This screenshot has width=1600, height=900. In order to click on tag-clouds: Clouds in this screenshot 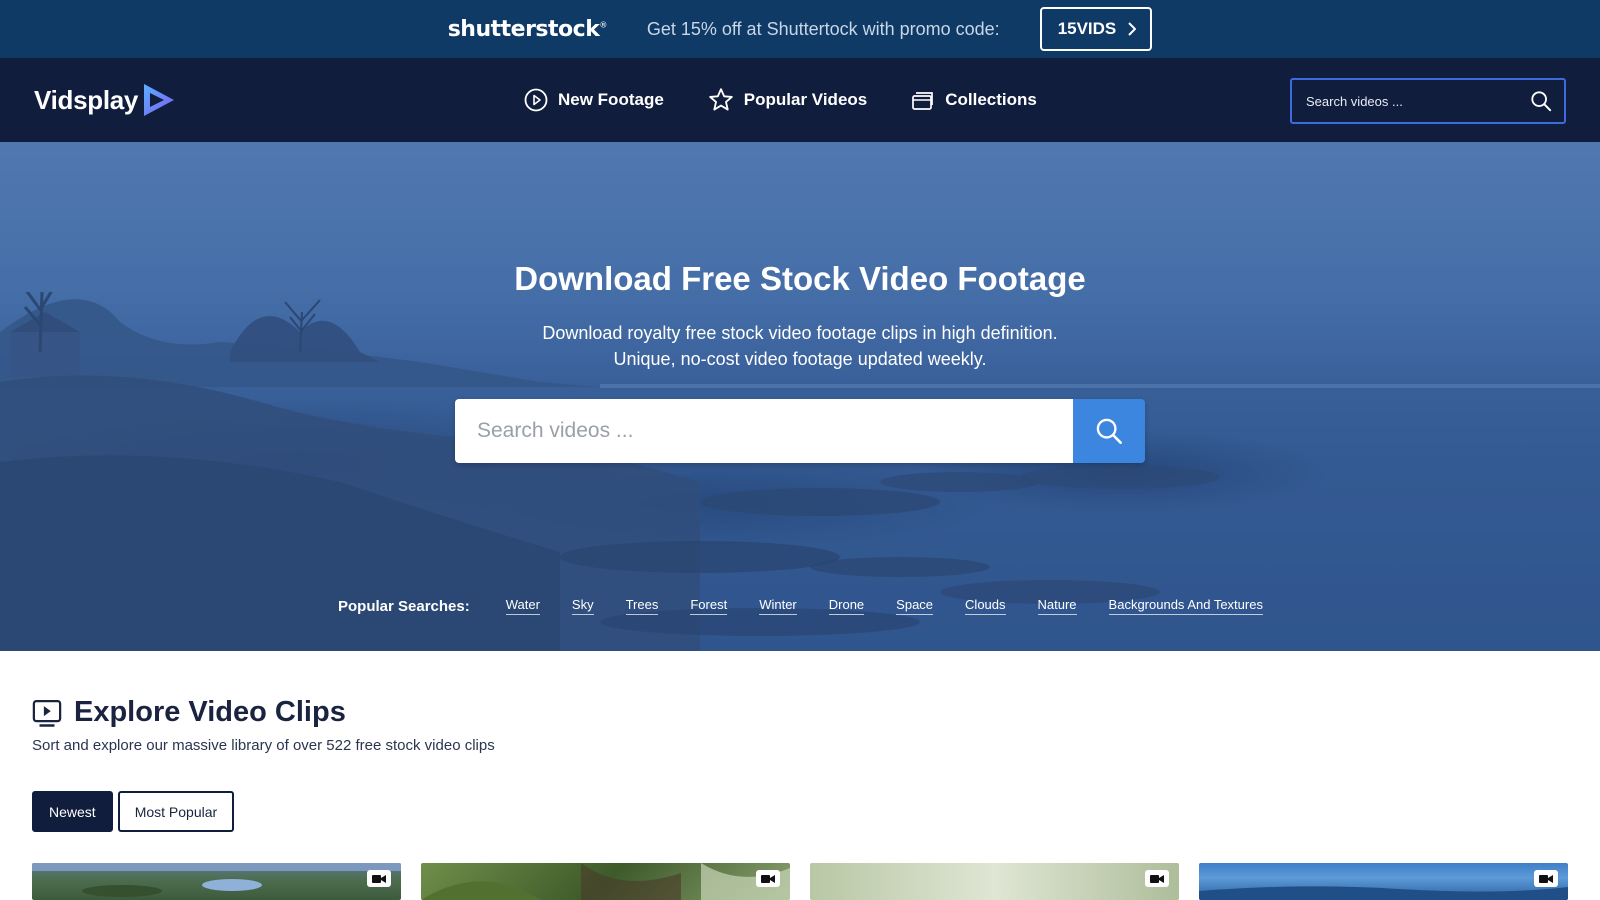, I will do `click(985, 606)`.